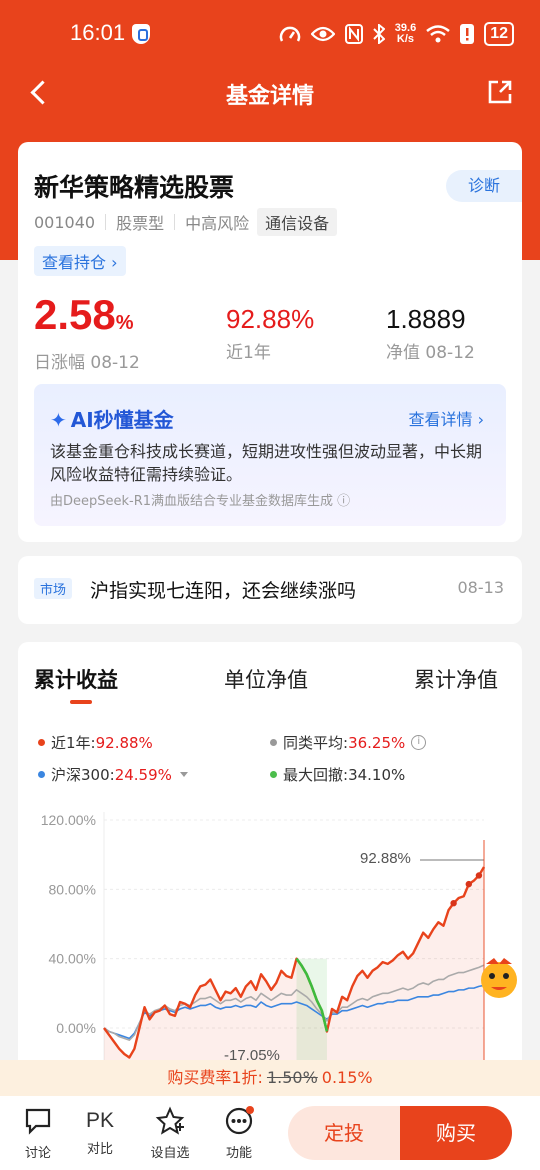 The width and height of the screenshot is (540, 1170). What do you see at coordinates (80, 261) in the screenshot?
I see `view-holdings-button: 查看持仓 ›` at bounding box center [80, 261].